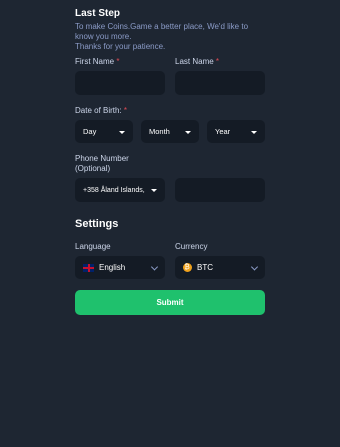 This screenshot has height=447, width=340. Describe the element at coordinates (88, 267) in the screenshot. I see `uk-flag-icon` at that location.